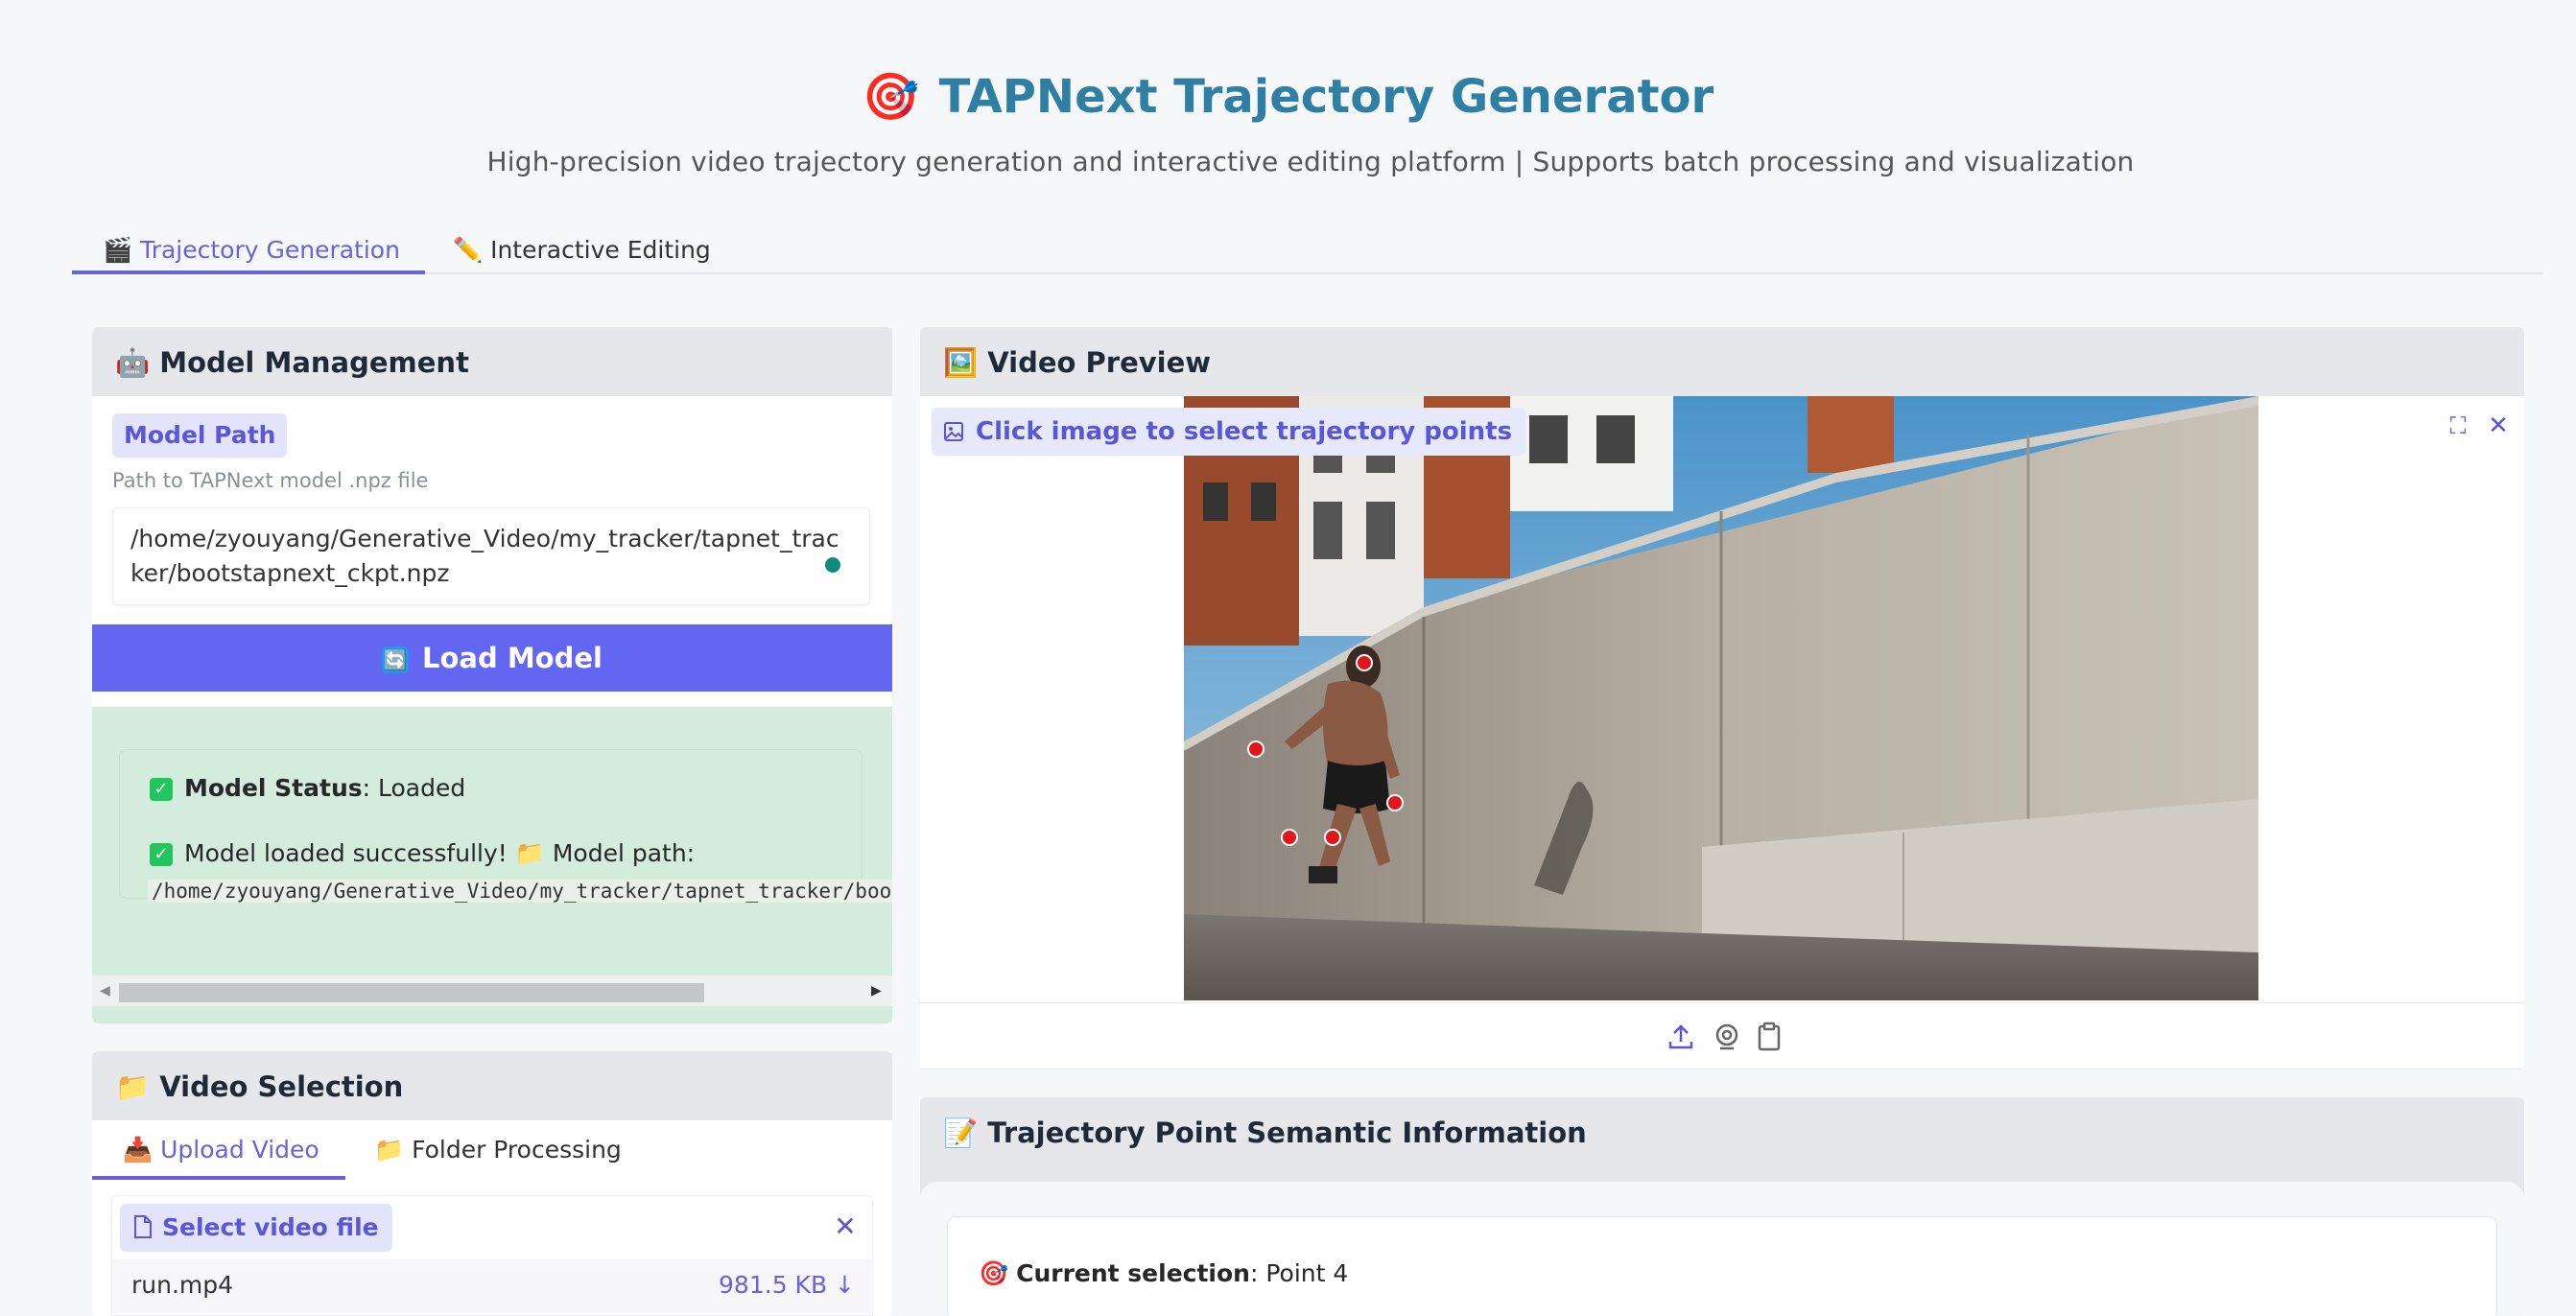  Describe the element at coordinates (961, 362) in the screenshot. I see `picture-icon: 🖼️` at that location.